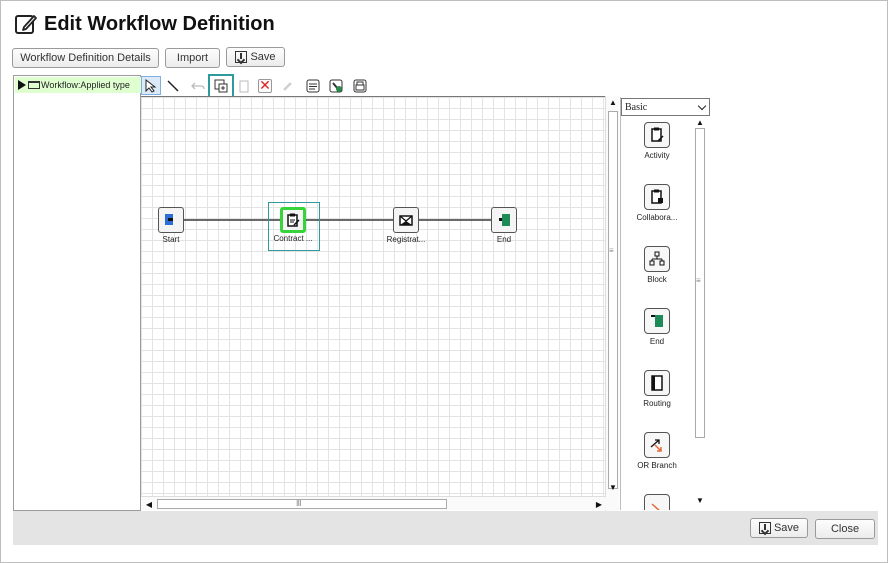 The width and height of the screenshot is (888, 563). I want to click on workflow-details-button: Workflow Definition Details, so click(85, 58).